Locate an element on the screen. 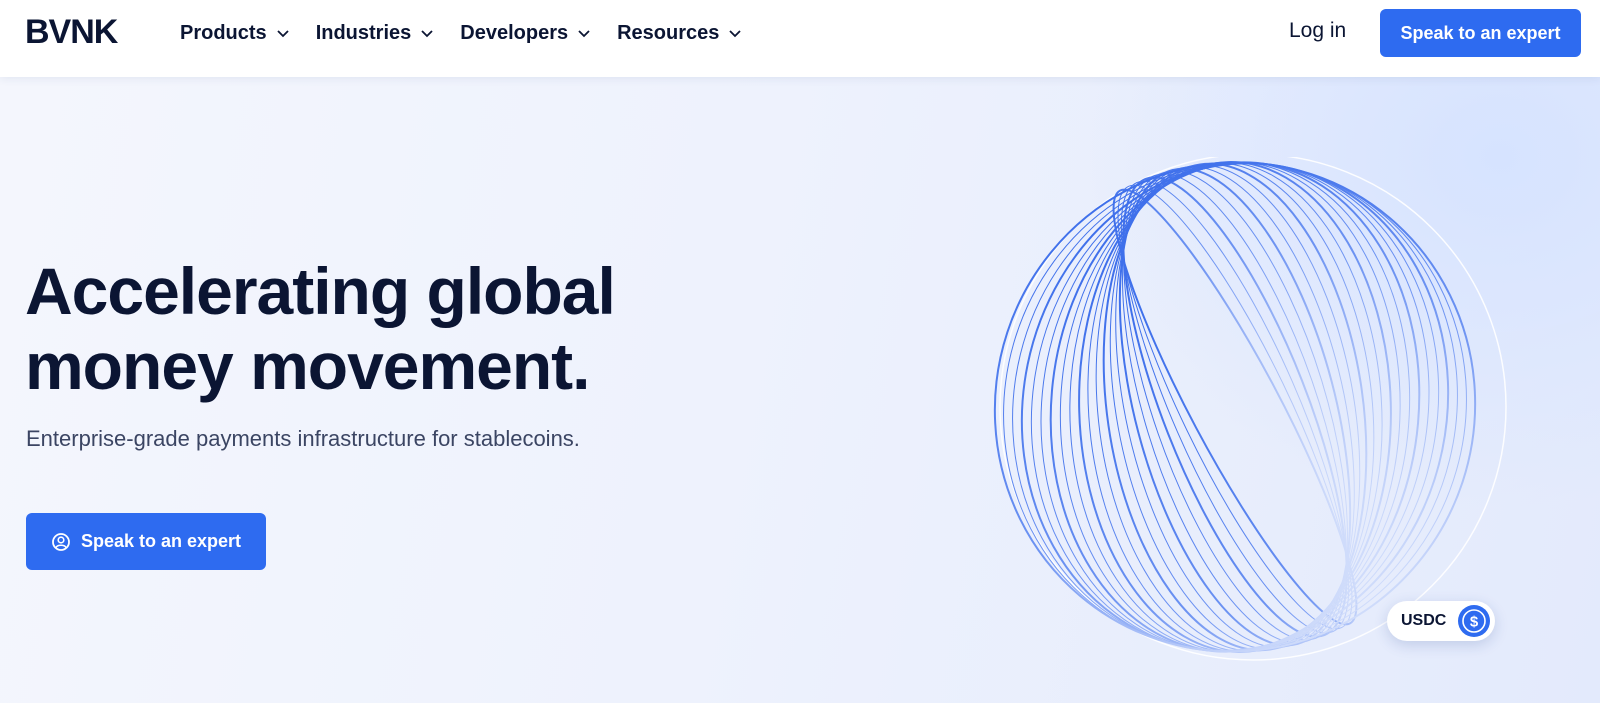  usdc-badge: USDC $ is located at coordinates (1441, 621).